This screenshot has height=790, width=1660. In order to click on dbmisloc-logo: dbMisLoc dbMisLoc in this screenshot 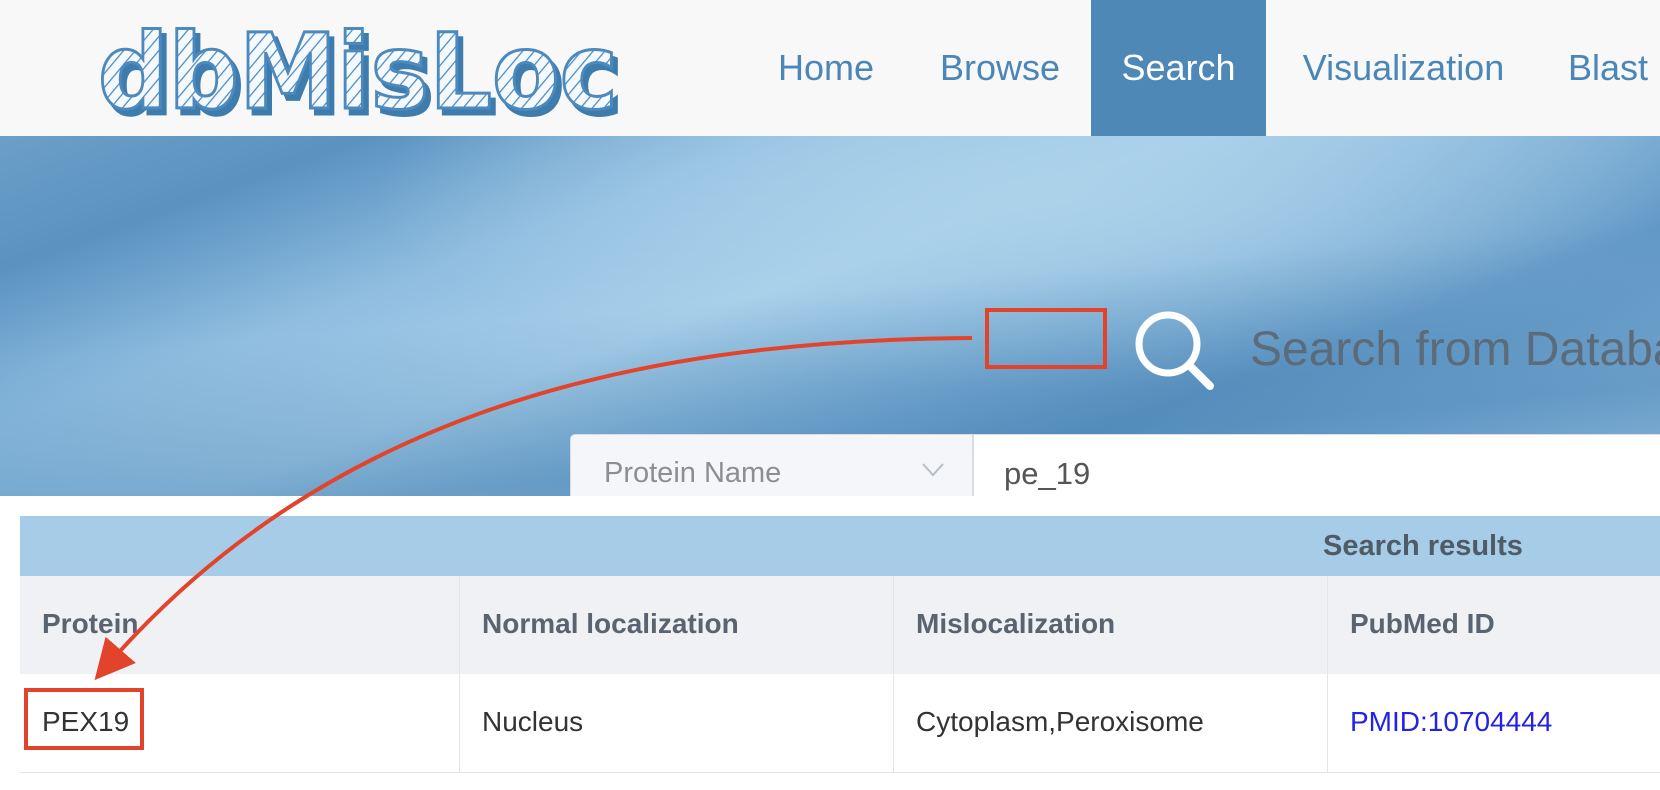, I will do `click(368, 69)`.